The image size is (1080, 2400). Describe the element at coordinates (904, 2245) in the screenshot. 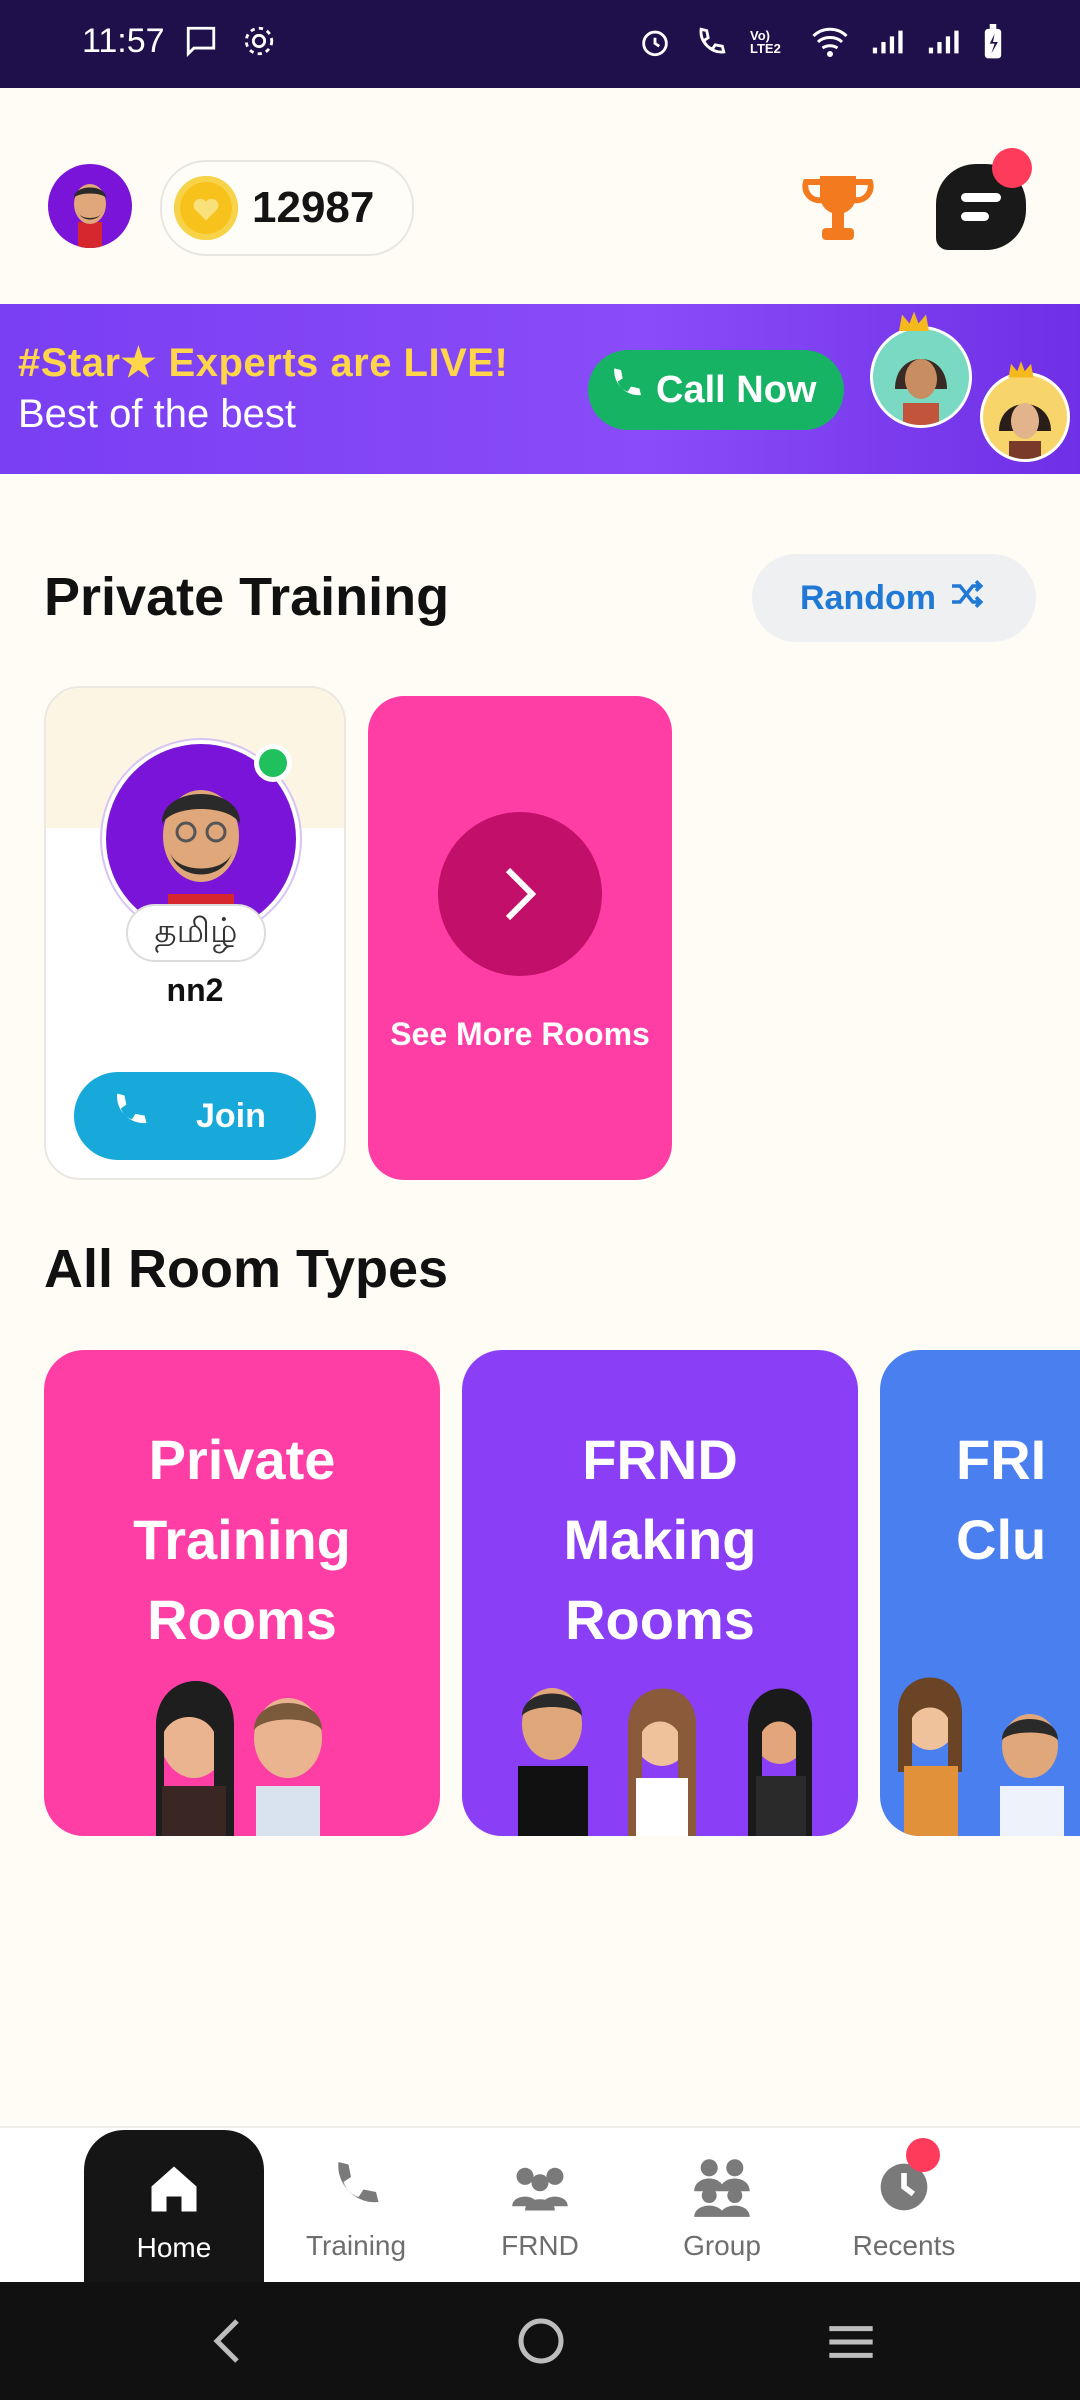

I see `nav-label: Recents` at that location.